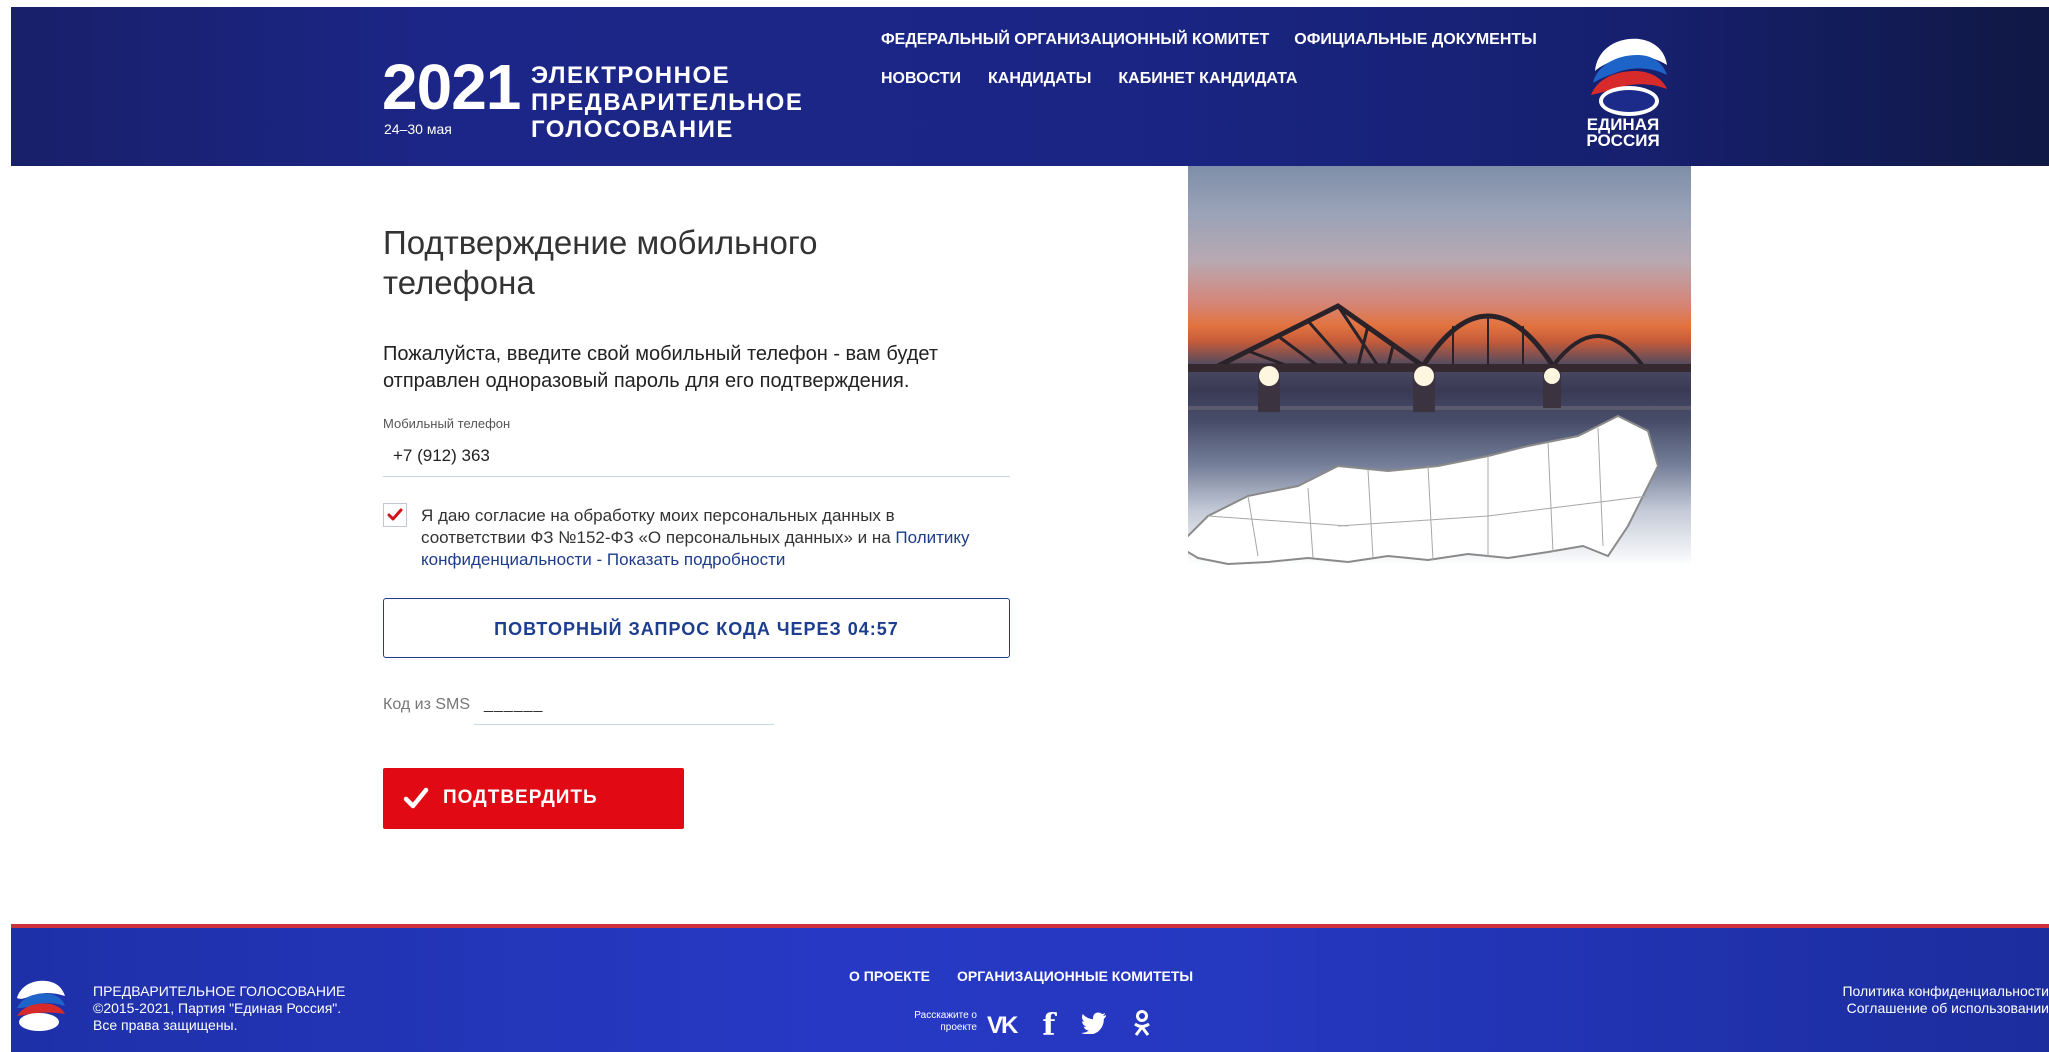 This screenshot has width=2049, height=1052. Describe the element at coordinates (631, 75) in the screenshot. I see `logo-title-line: ЭЛЕКТРОННОЕ` at that location.